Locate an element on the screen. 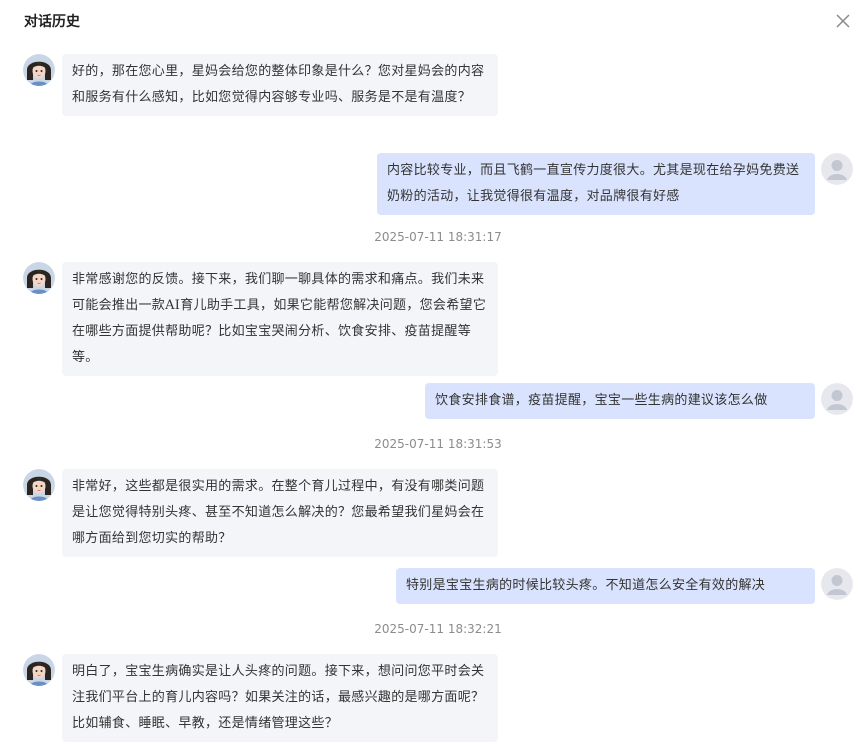 Image resolution: width=866 pixels, height=752 pixels. dialog-title: 对话历史 is located at coordinates (52, 22).